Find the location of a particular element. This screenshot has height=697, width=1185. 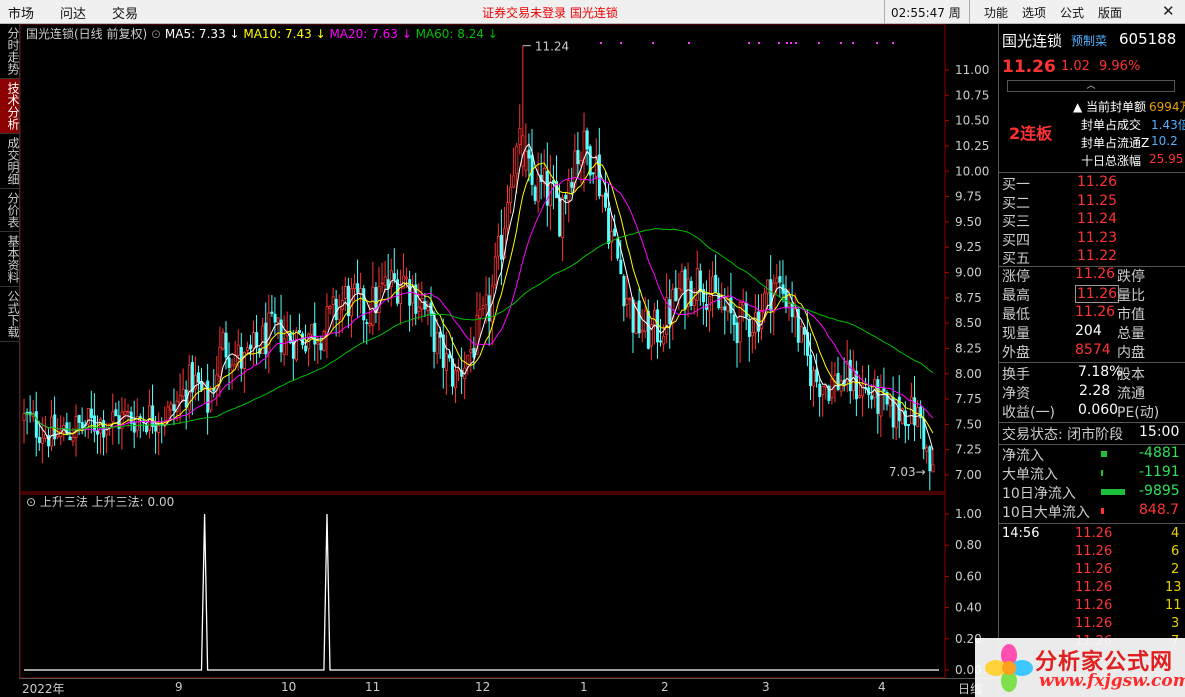

x-tick-label: 3 is located at coordinates (766, 687).